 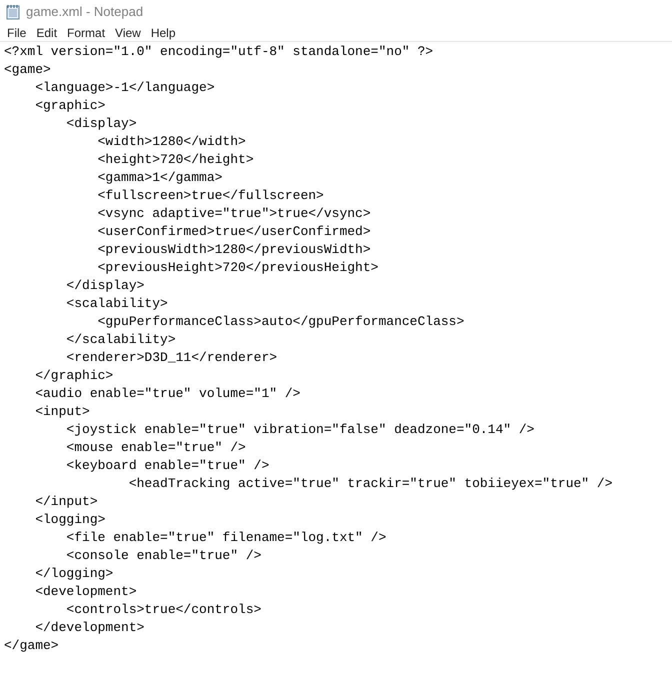 I want to click on code-line: <file enable="true" filename="log.txt" />, so click(x=225, y=538).